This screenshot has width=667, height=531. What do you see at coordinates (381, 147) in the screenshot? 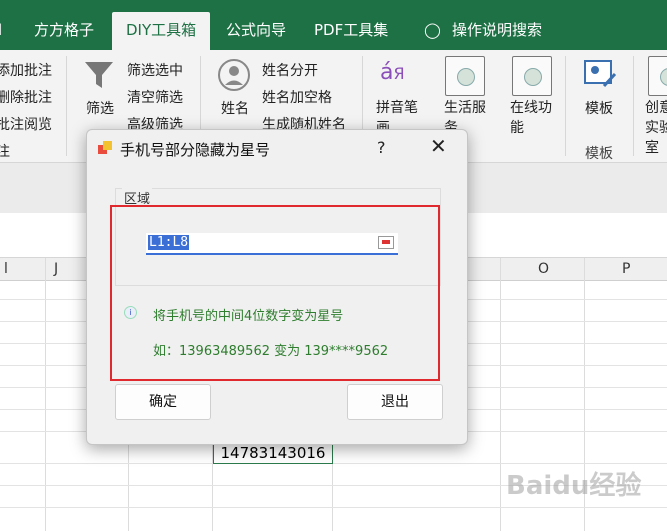
I see `help-button: ?` at bounding box center [381, 147].